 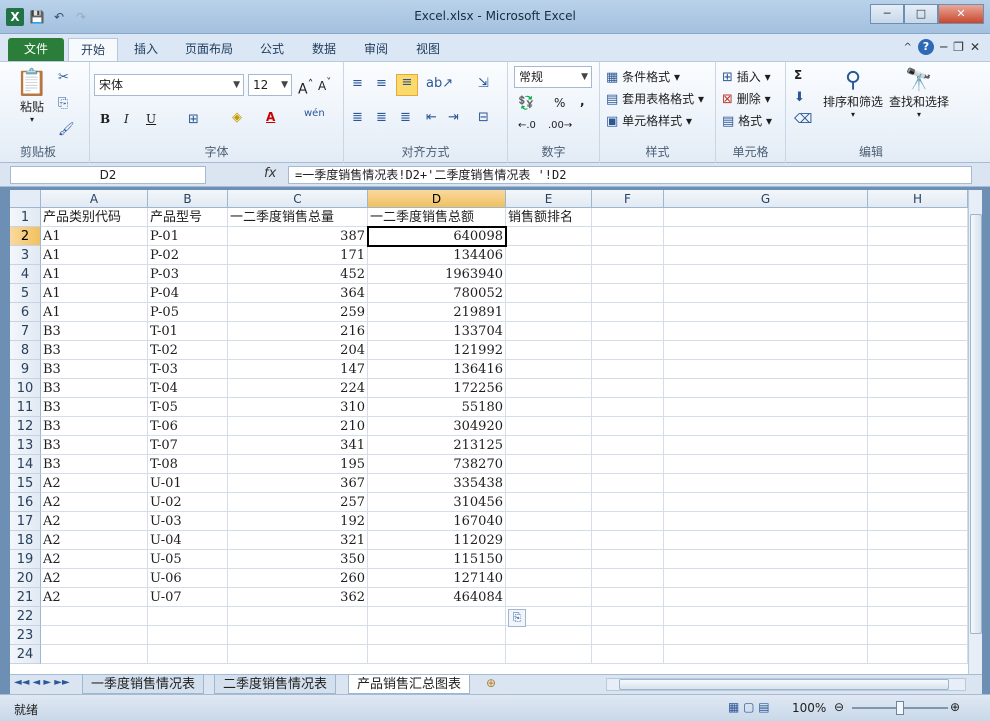 What do you see at coordinates (298, 274) in the screenshot?
I see `cell: 452` at bounding box center [298, 274].